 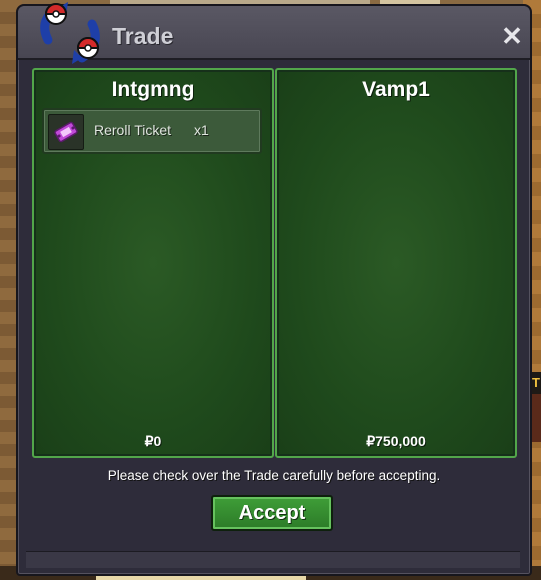 I want to click on trade-item-row: Reroll Ticket x1, so click(x=152, y=131).